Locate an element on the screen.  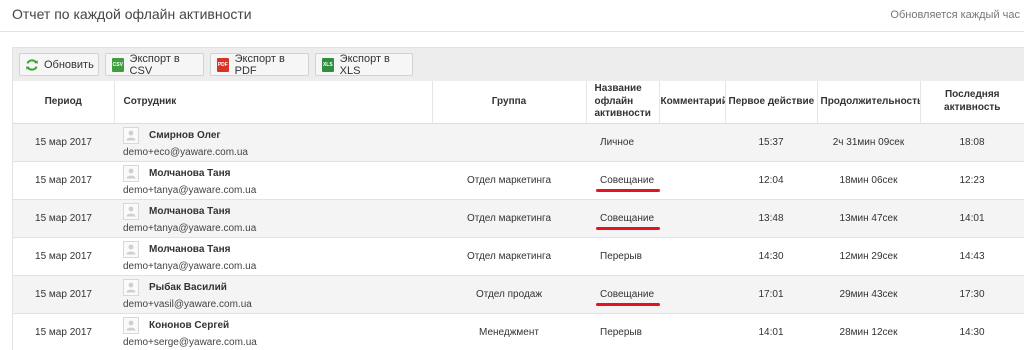
duration-cell: 29мин 43сек is located at coordinates (868, 294).